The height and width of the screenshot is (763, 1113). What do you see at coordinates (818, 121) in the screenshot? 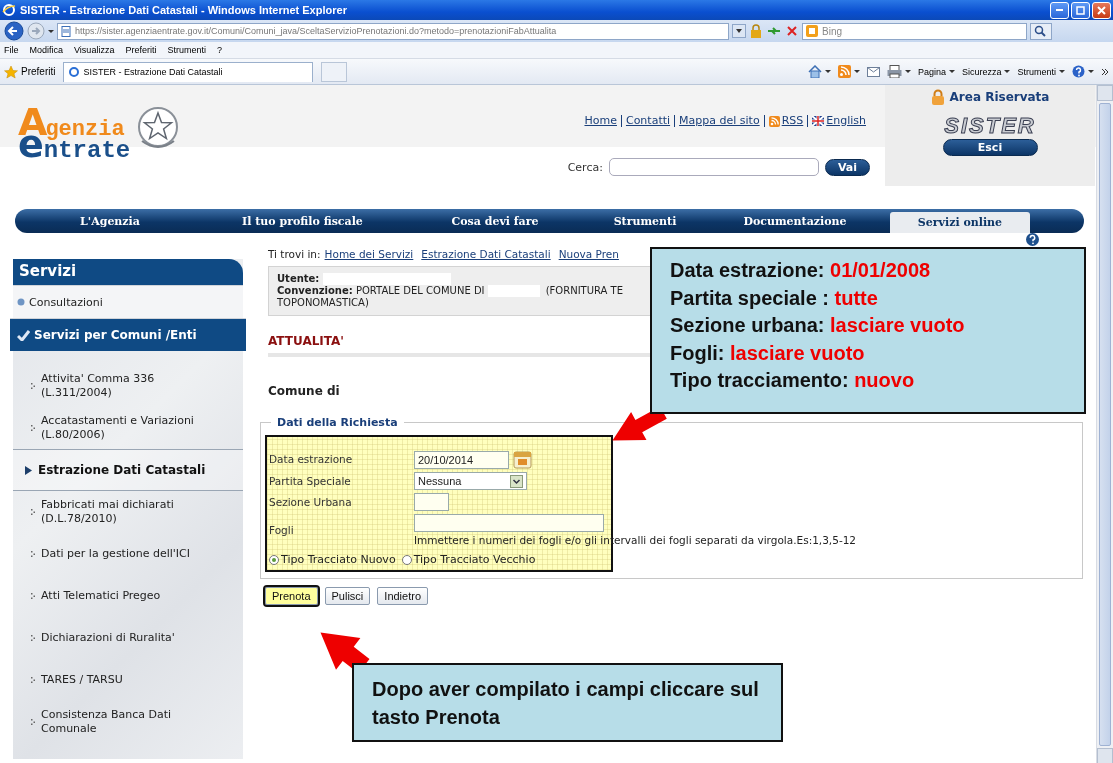
I see `flag-icon` at bounding box center [818, 121].